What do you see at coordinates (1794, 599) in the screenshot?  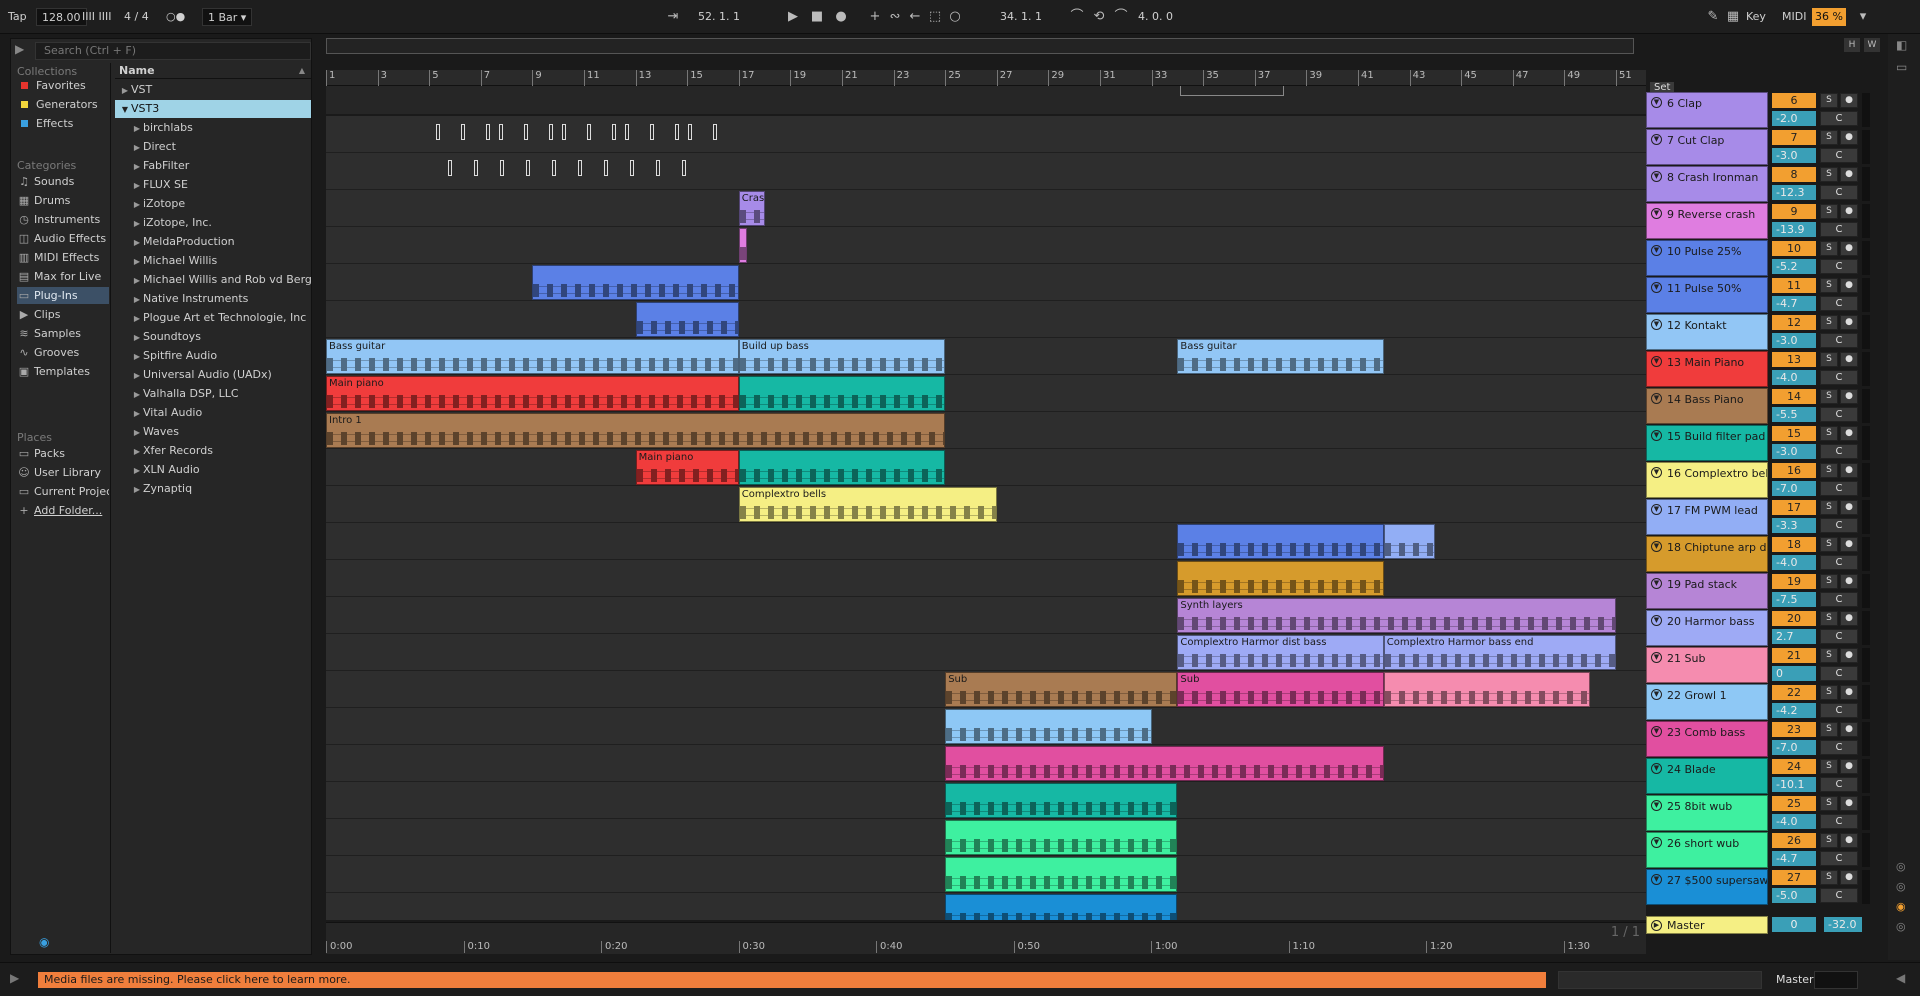 I see `track-volume: -7.5` at bounding box center [1794, 599].